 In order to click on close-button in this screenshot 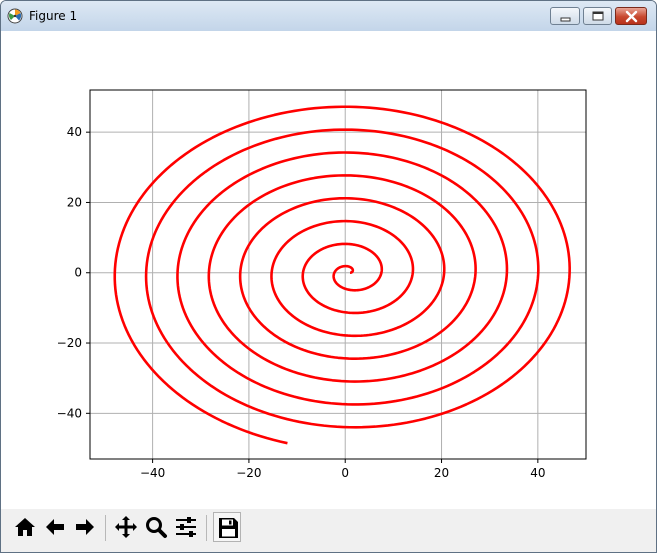, I will do `click(631, 16)`.